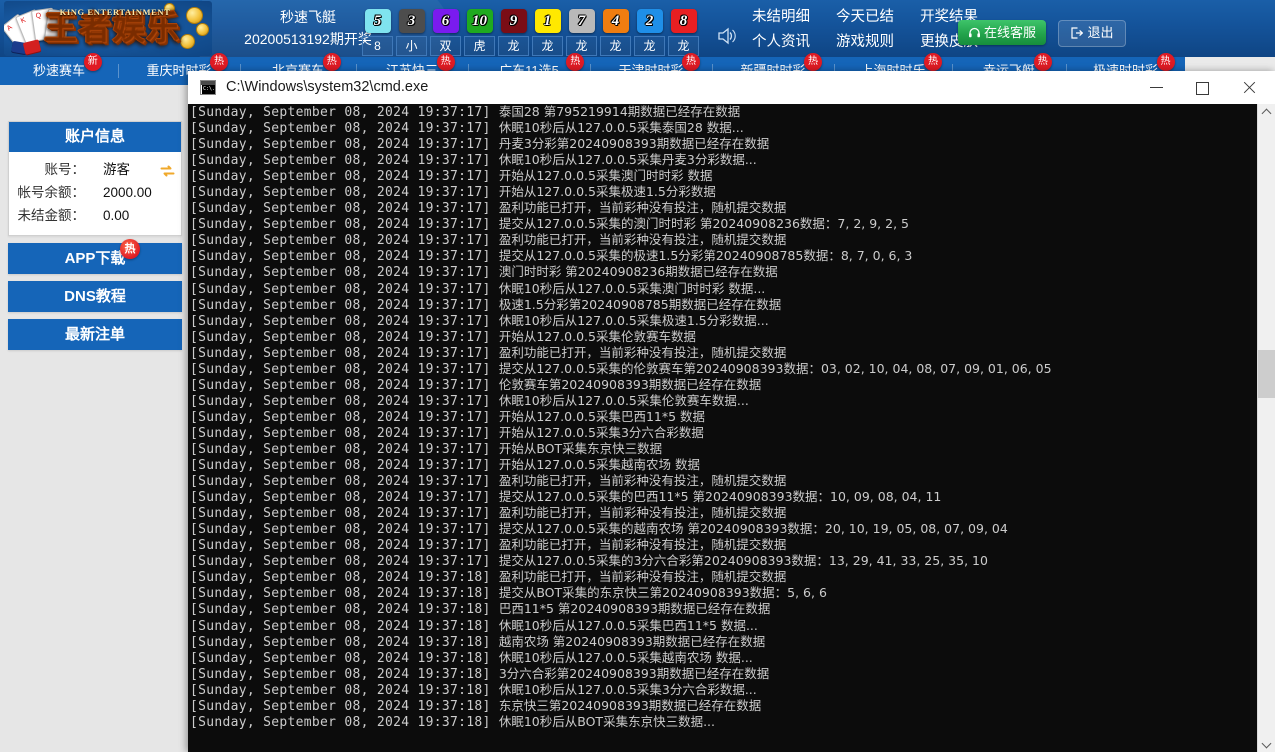  What do you see at coordinates (630, 384) in the screenshot?
I see `console-line-message: 伦敦赛车第20240908393期数据已经存在数据` at bounding box center [630, 384].